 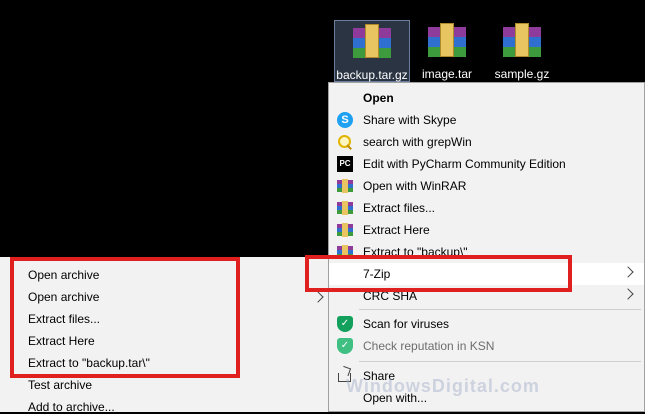 What do you see at coordinates (486, 120) in the screenshot?
I see `menu-item-share-skype: S Share with Skype` at bounding box center [486, 120].